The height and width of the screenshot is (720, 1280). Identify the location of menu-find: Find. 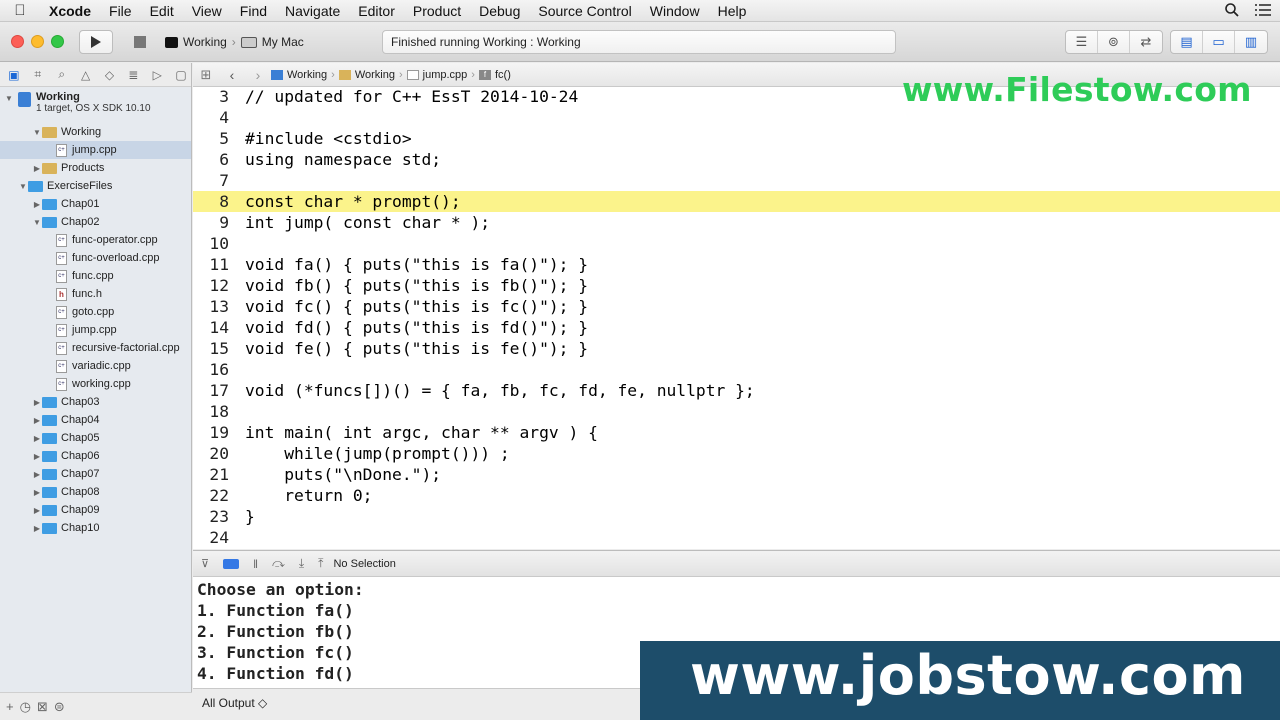
(253, 11).